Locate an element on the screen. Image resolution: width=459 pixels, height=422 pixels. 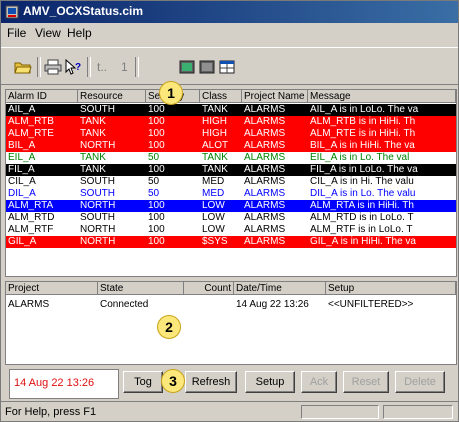
connection-grid-header: Project State Count Date/Time Setup is located at coordinates (231, 289).